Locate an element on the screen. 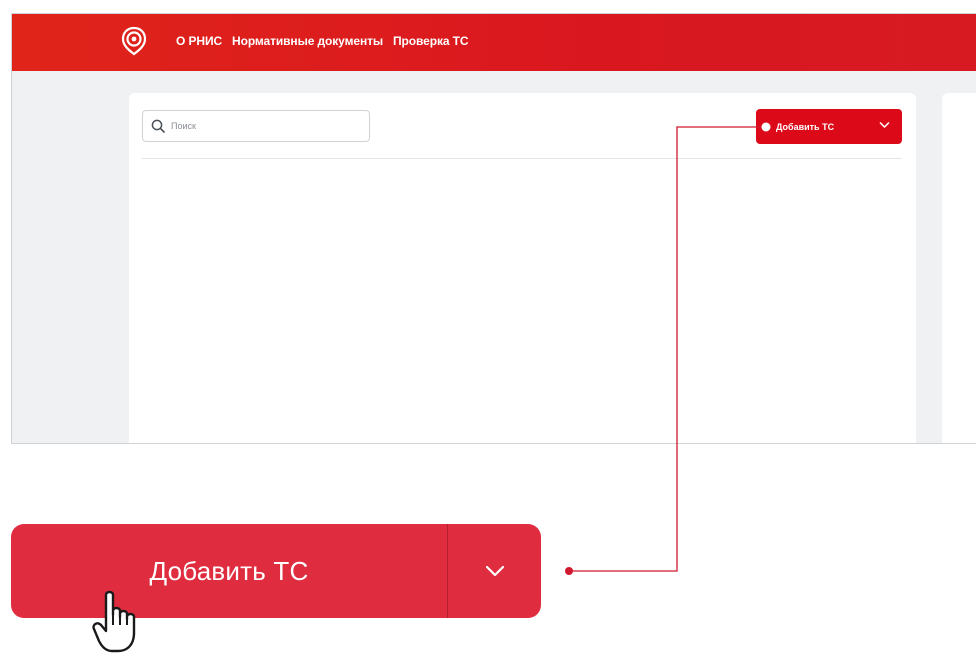  nav-item-about: О РНИС is located at coordinates (199, 41).